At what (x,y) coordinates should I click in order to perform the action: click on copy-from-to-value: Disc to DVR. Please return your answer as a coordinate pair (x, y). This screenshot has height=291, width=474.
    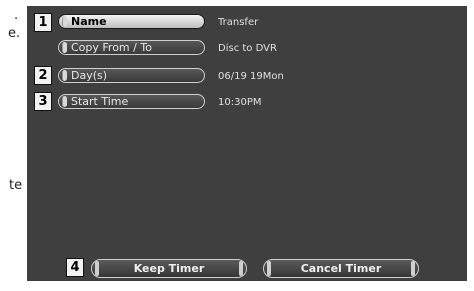
    Looking at the image, I should click on (247, 48).